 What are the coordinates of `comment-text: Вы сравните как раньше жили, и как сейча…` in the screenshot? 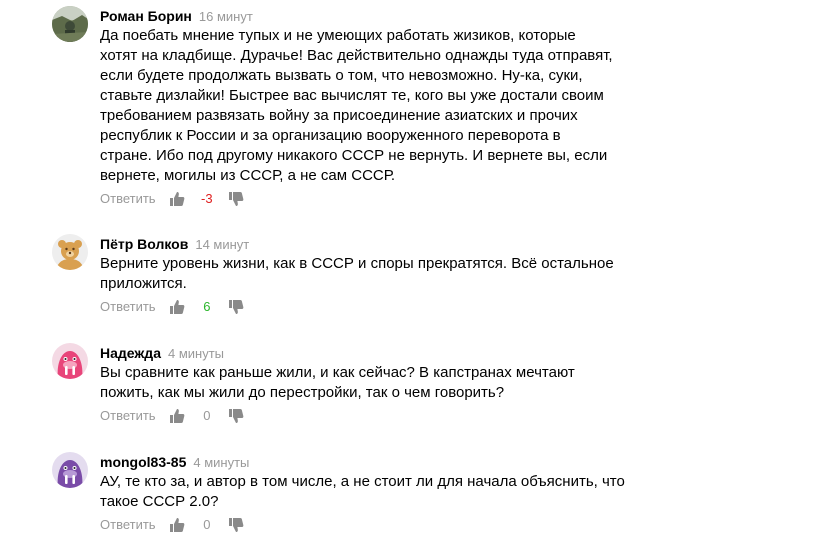 It's located at (450, 383).